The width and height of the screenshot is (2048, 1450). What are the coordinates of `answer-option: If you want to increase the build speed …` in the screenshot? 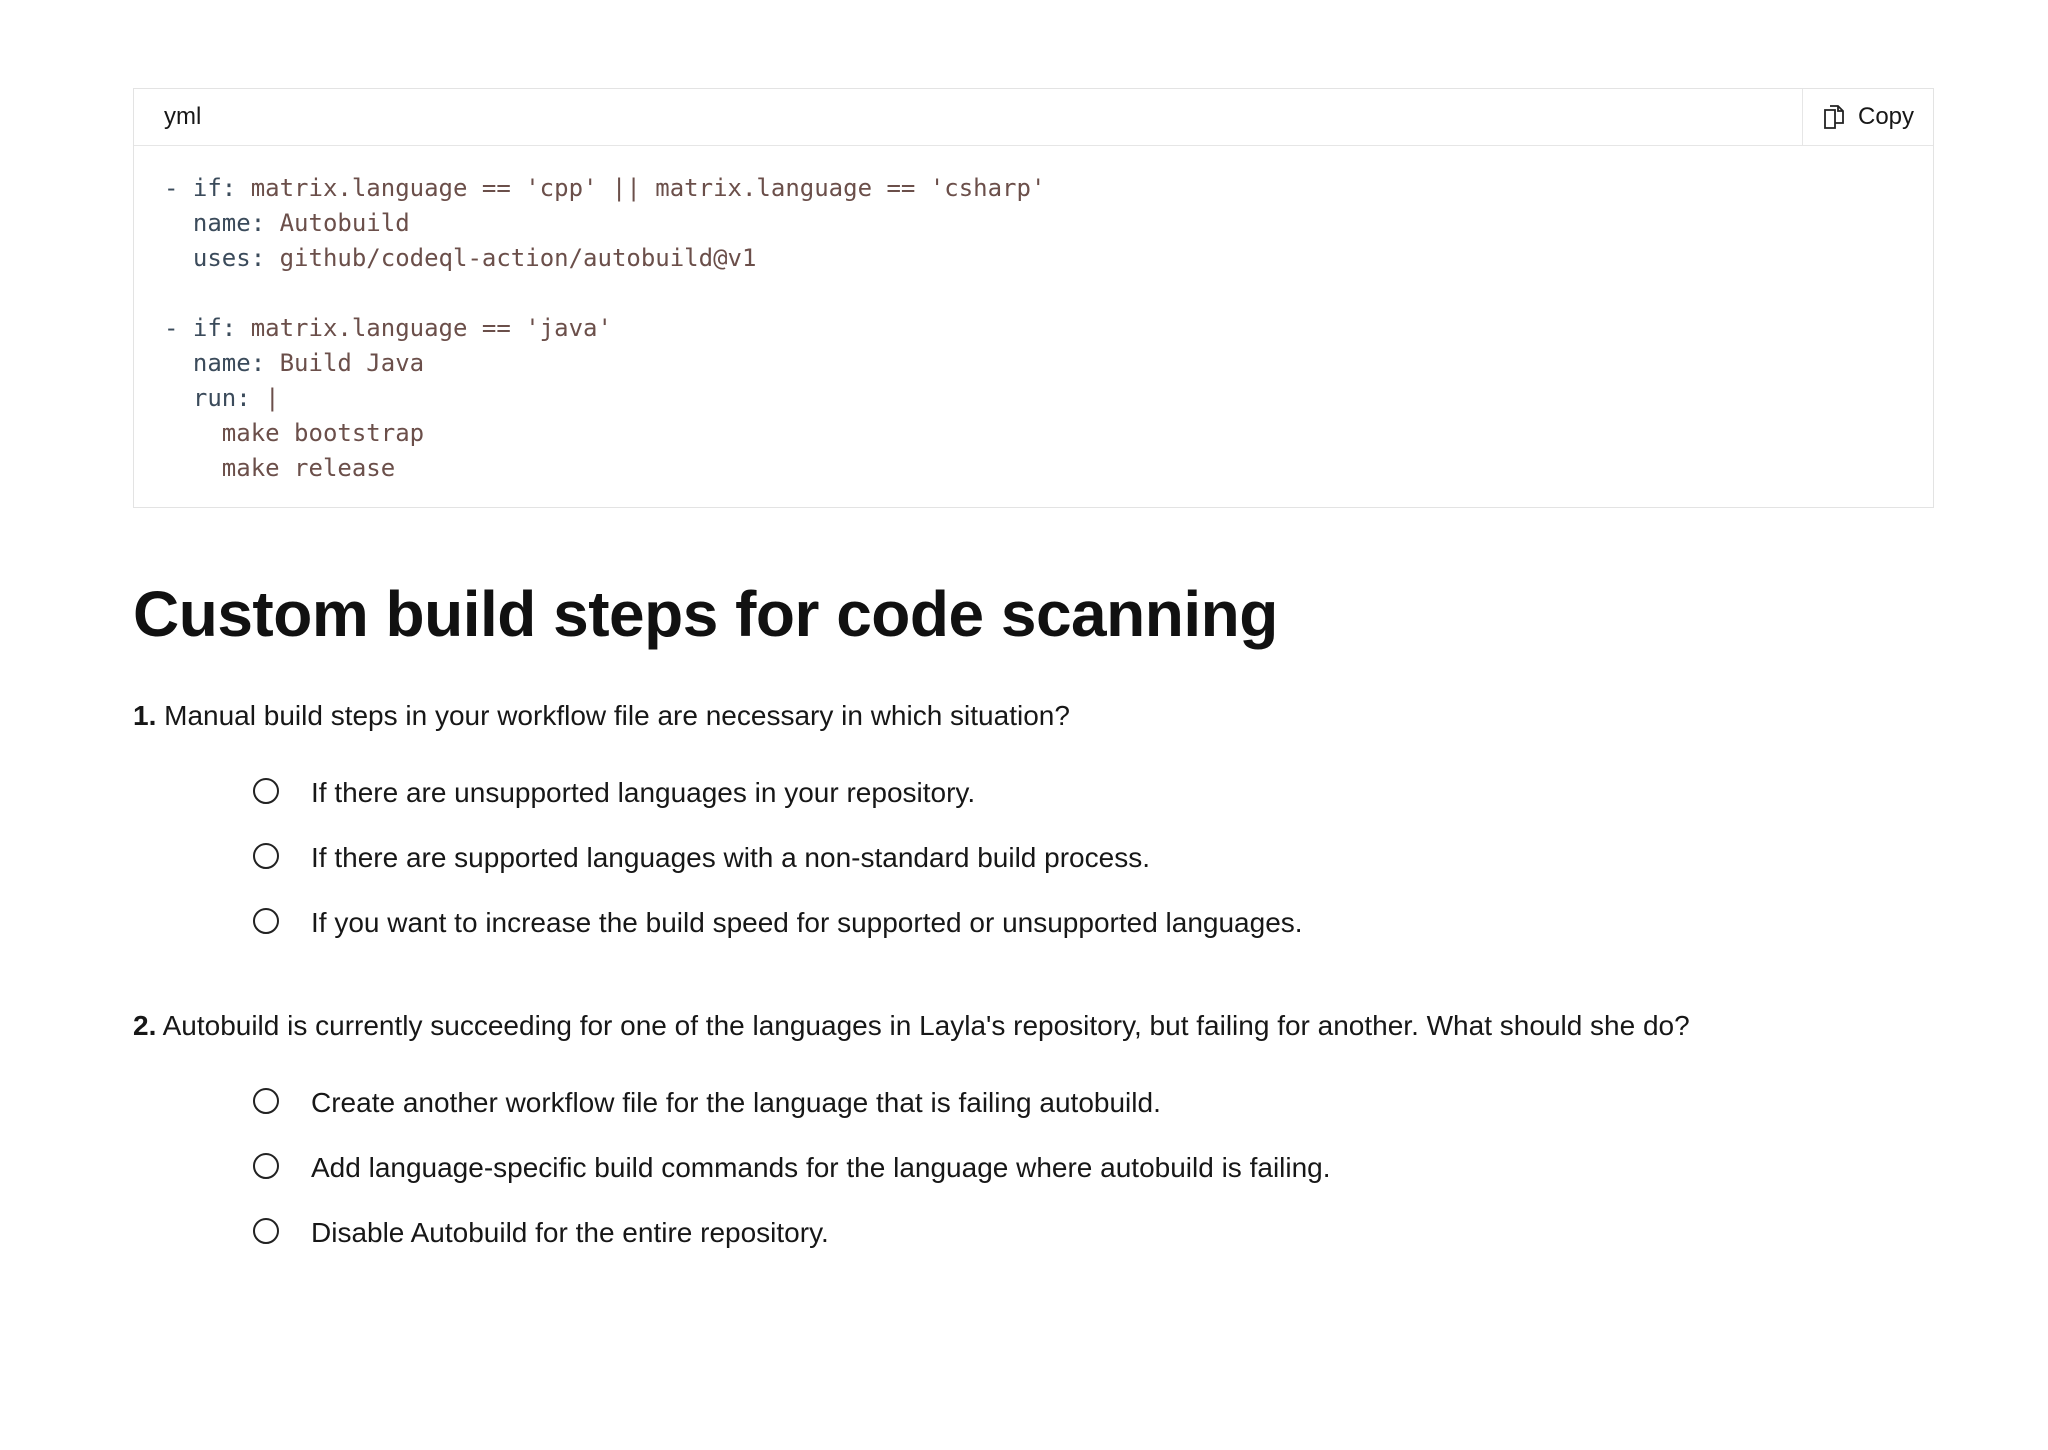 It's located at (1093, 922).